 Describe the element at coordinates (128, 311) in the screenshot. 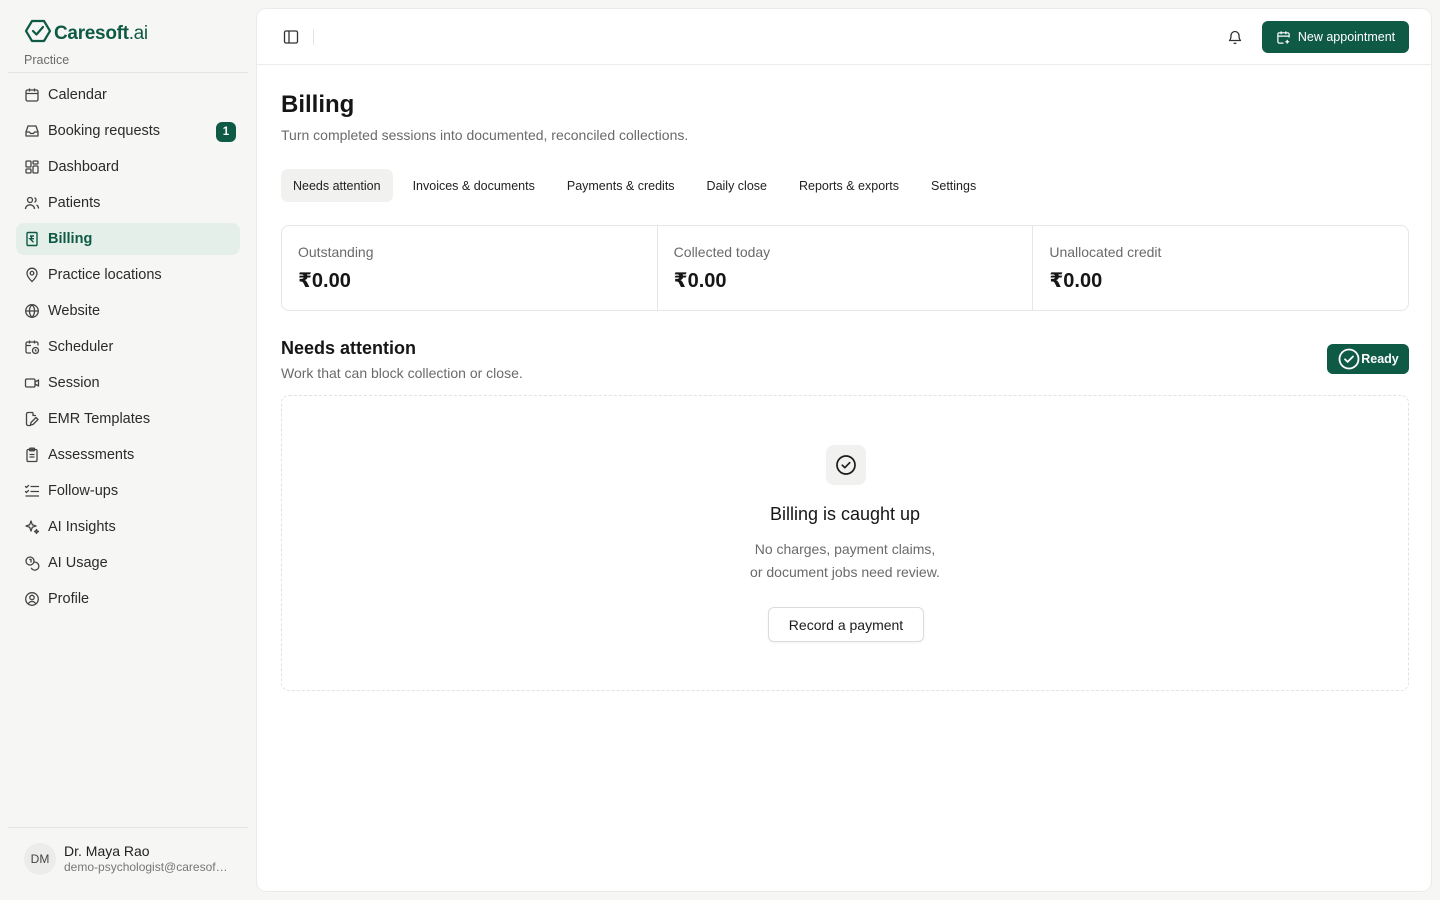

I see `sidebar-item-website: Website` at that location.